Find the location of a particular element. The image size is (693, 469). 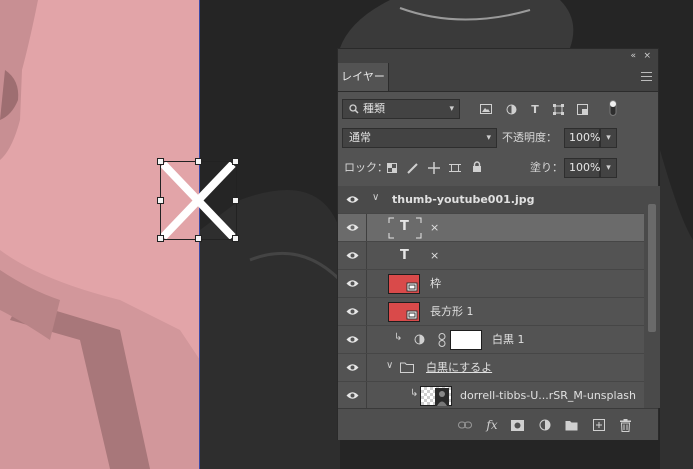

lock-artboard-icon is located at coordinates (455, 168).